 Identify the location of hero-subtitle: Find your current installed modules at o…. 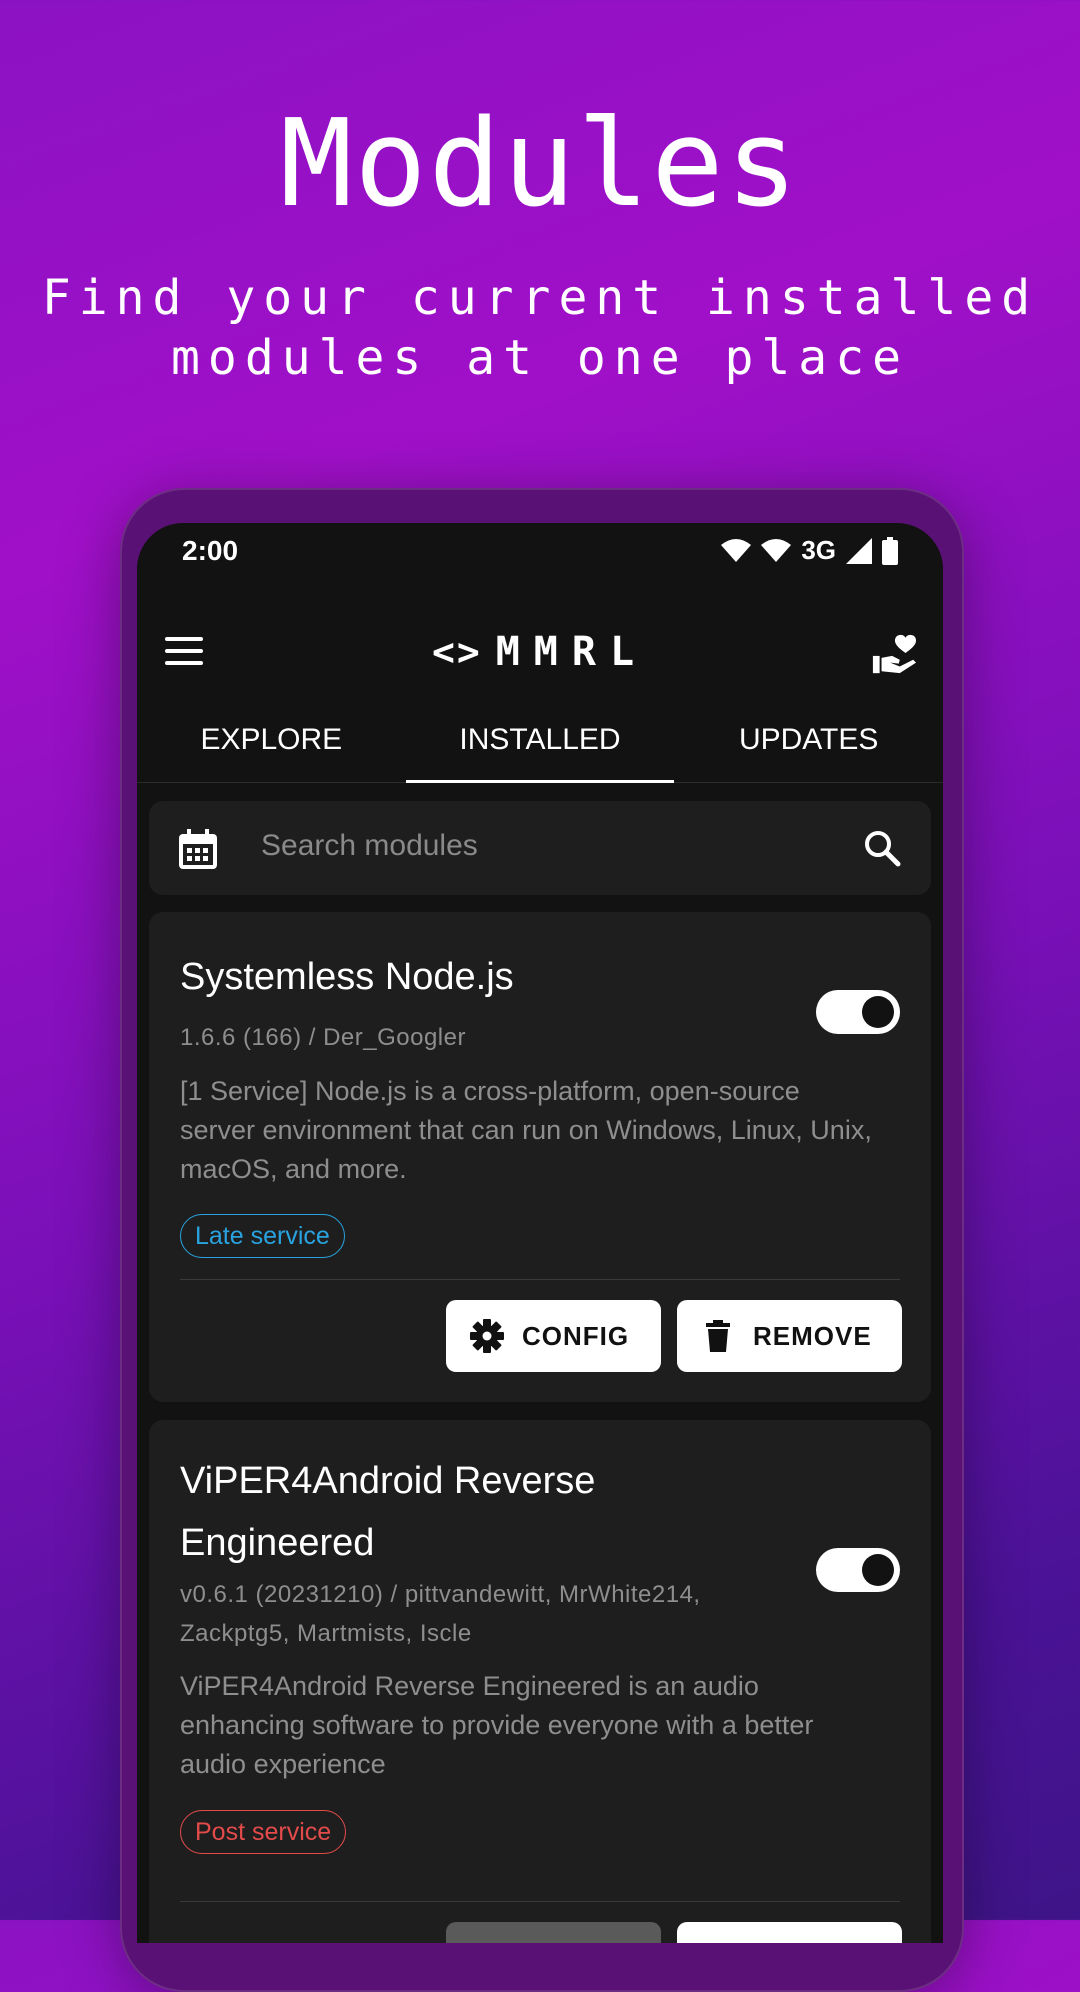
(540, 328).